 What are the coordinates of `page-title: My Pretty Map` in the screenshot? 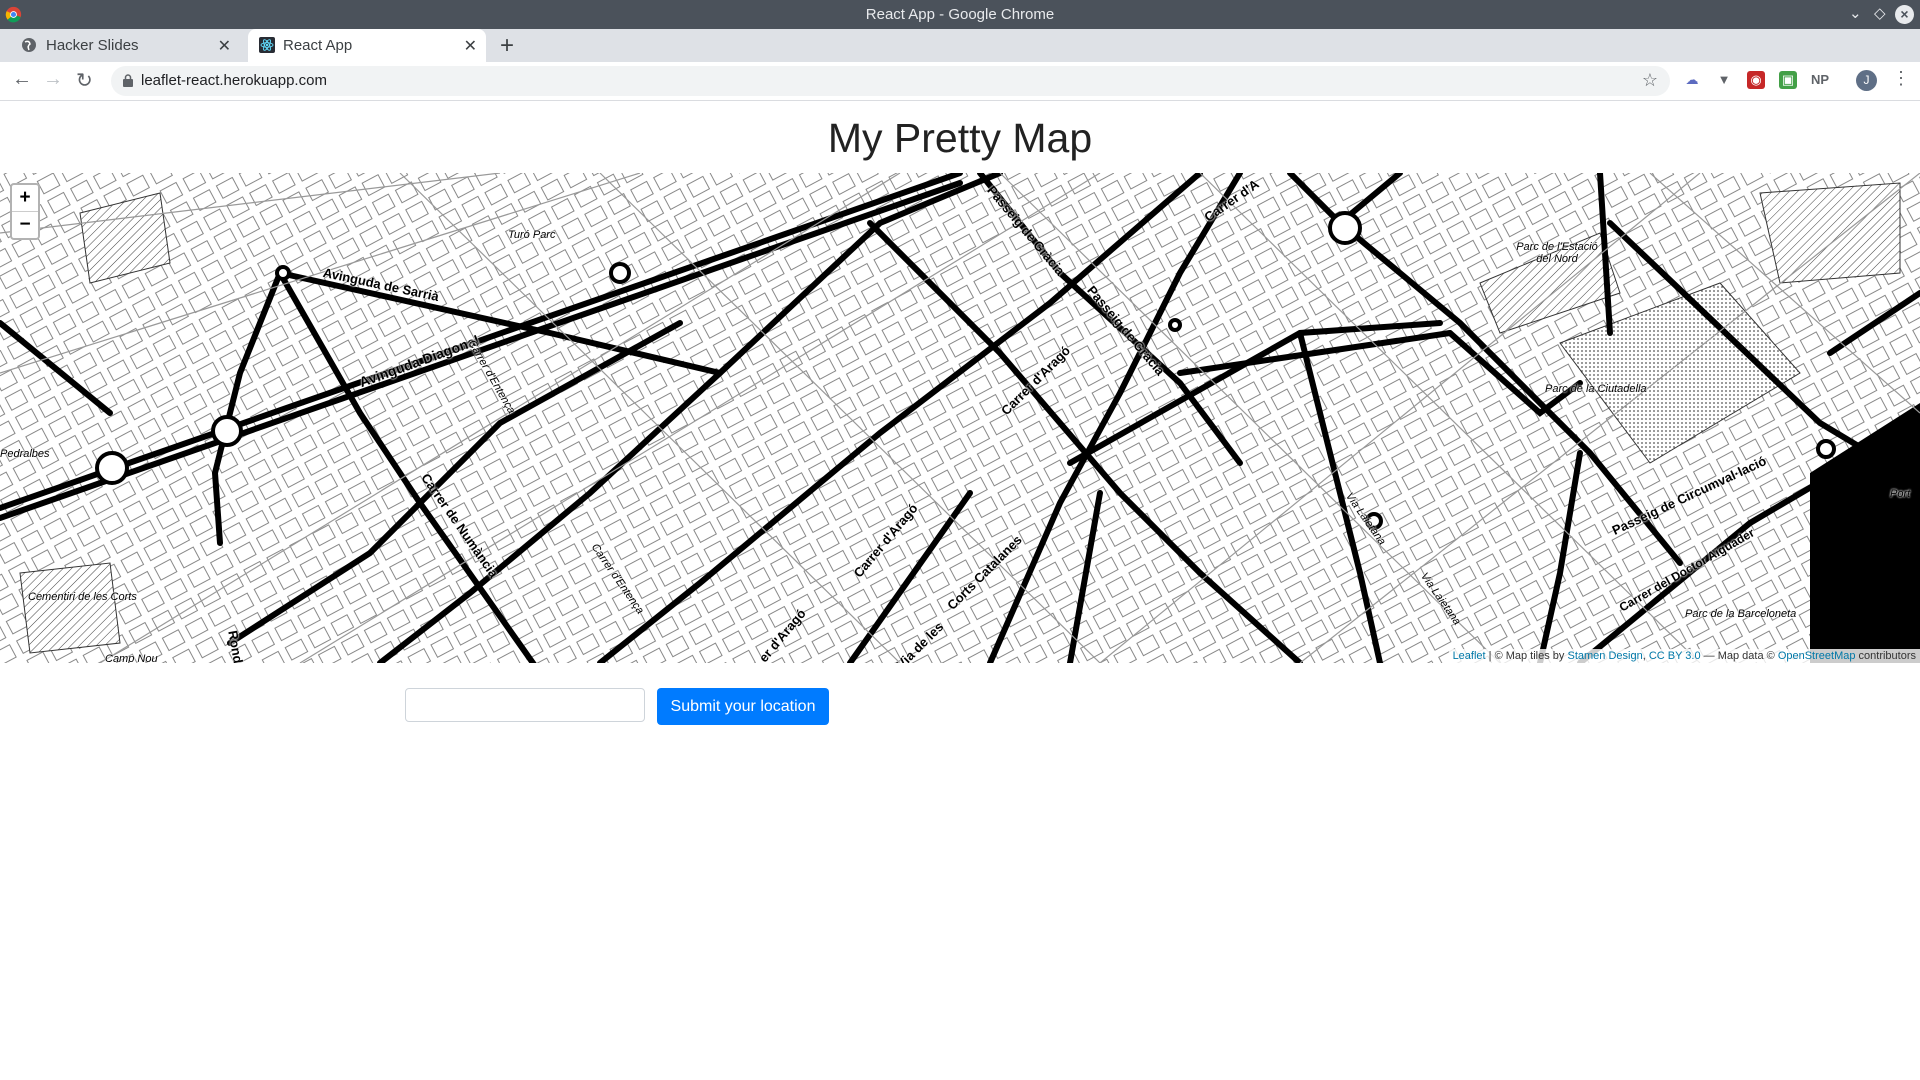 It's located at (960, 138).